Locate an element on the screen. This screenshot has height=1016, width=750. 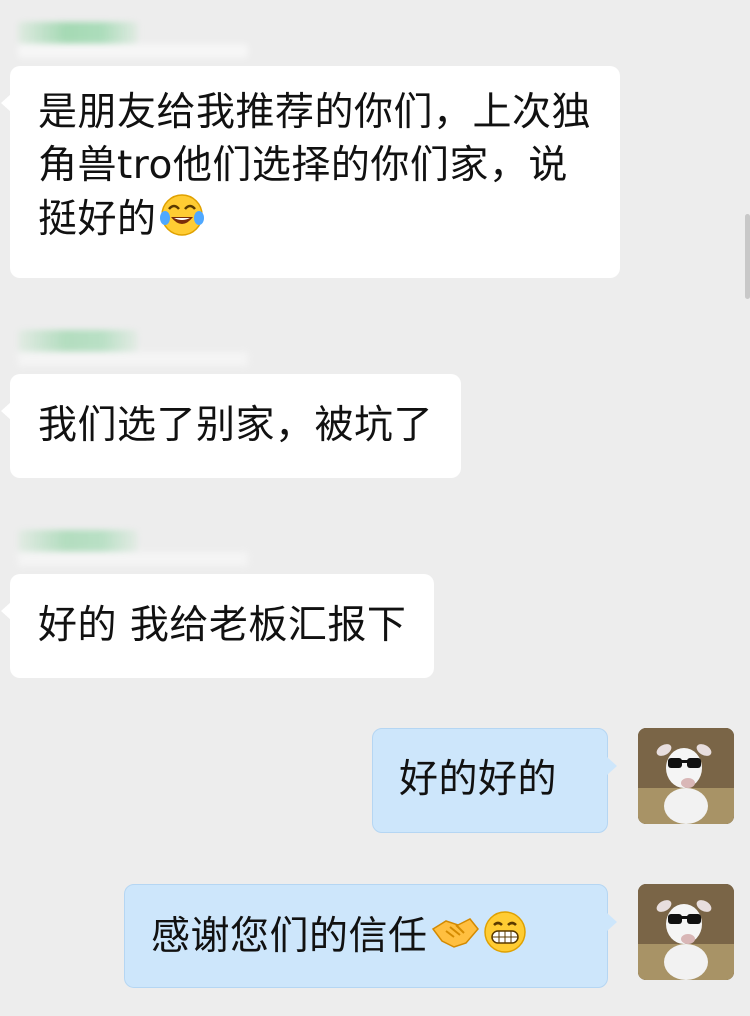
scrollbar is located at coordinates (747, 256).